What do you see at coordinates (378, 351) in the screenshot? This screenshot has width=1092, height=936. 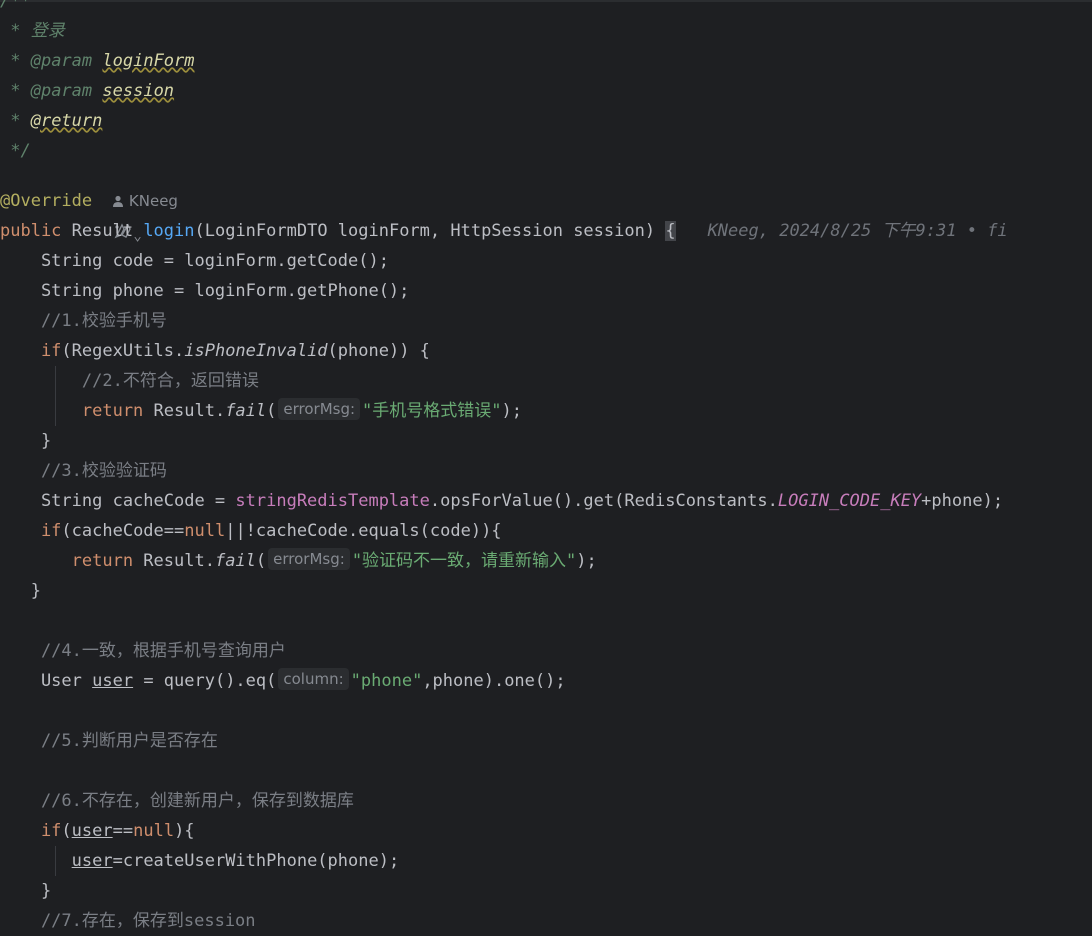 I see `code-fragment: (phone)) {` at bounding box center [378, 351].